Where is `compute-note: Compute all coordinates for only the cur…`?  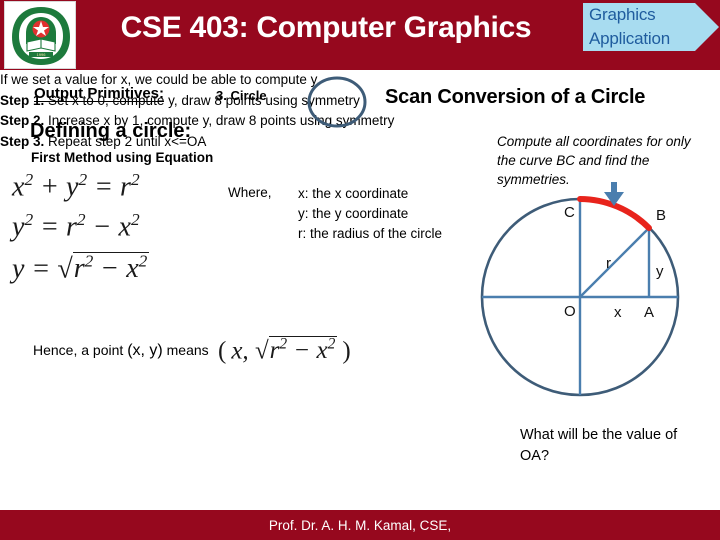
compute-note: Compute all coordinates for only the cur… is located at coordinates (594, 160).